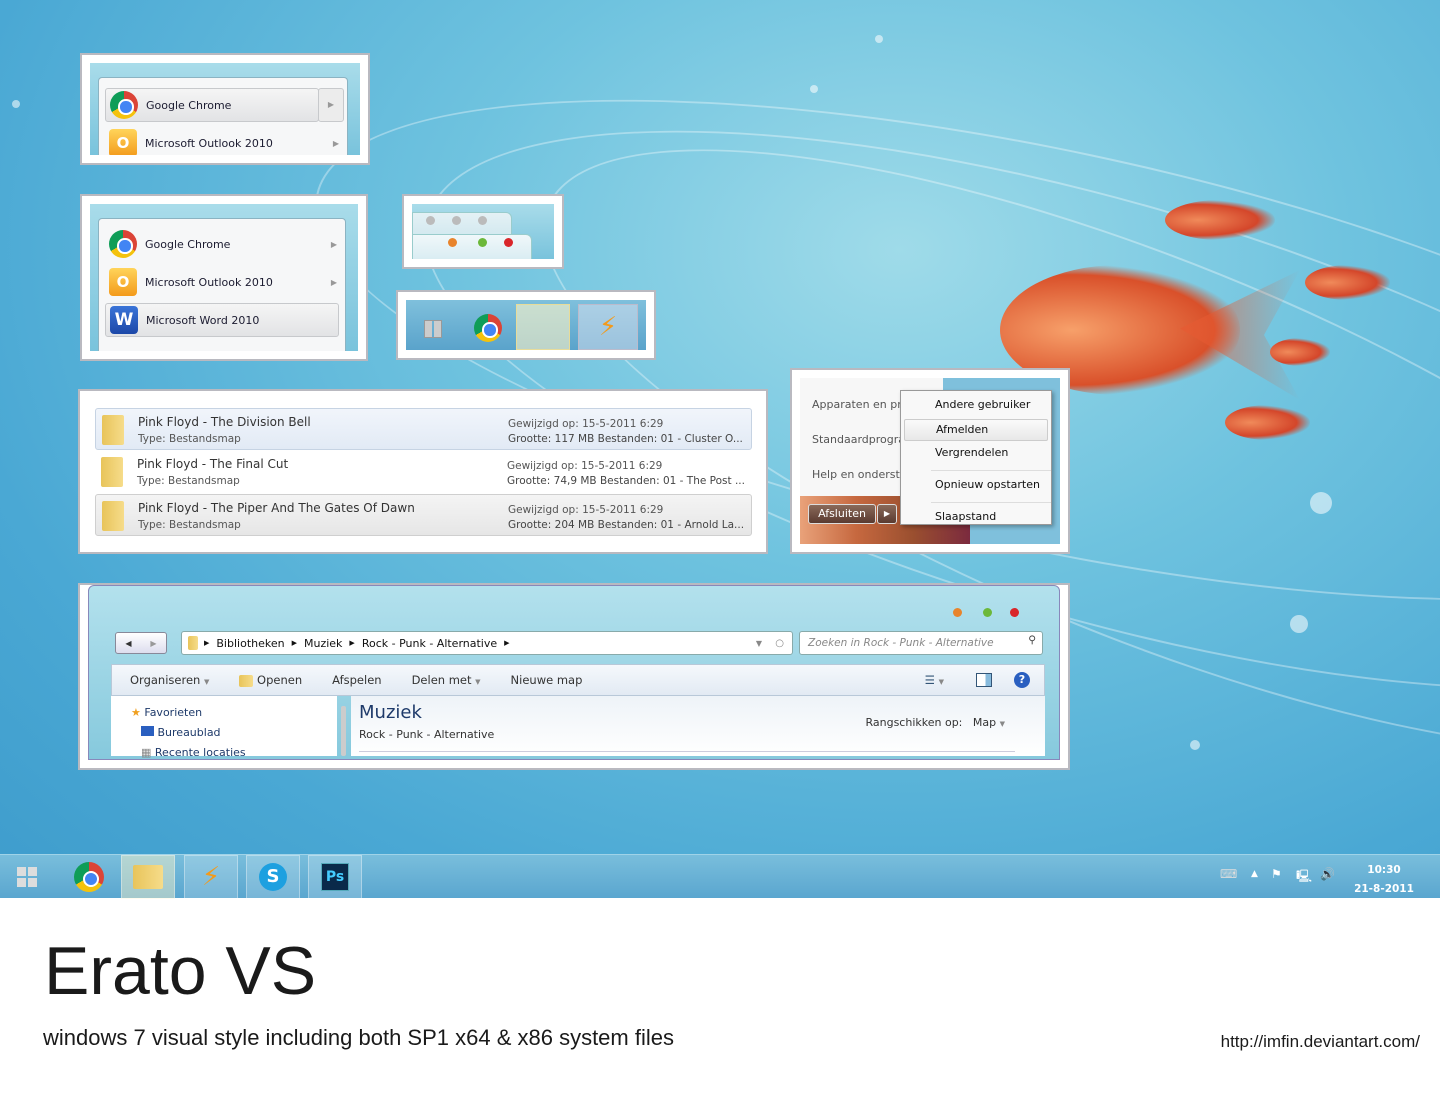 This screenshot has width=1440, height=1100. What do you see at coordinates (181, 732) in the screenshot?
I see `nav-desktop: Bureaublad` at bounding box center [181, 732].